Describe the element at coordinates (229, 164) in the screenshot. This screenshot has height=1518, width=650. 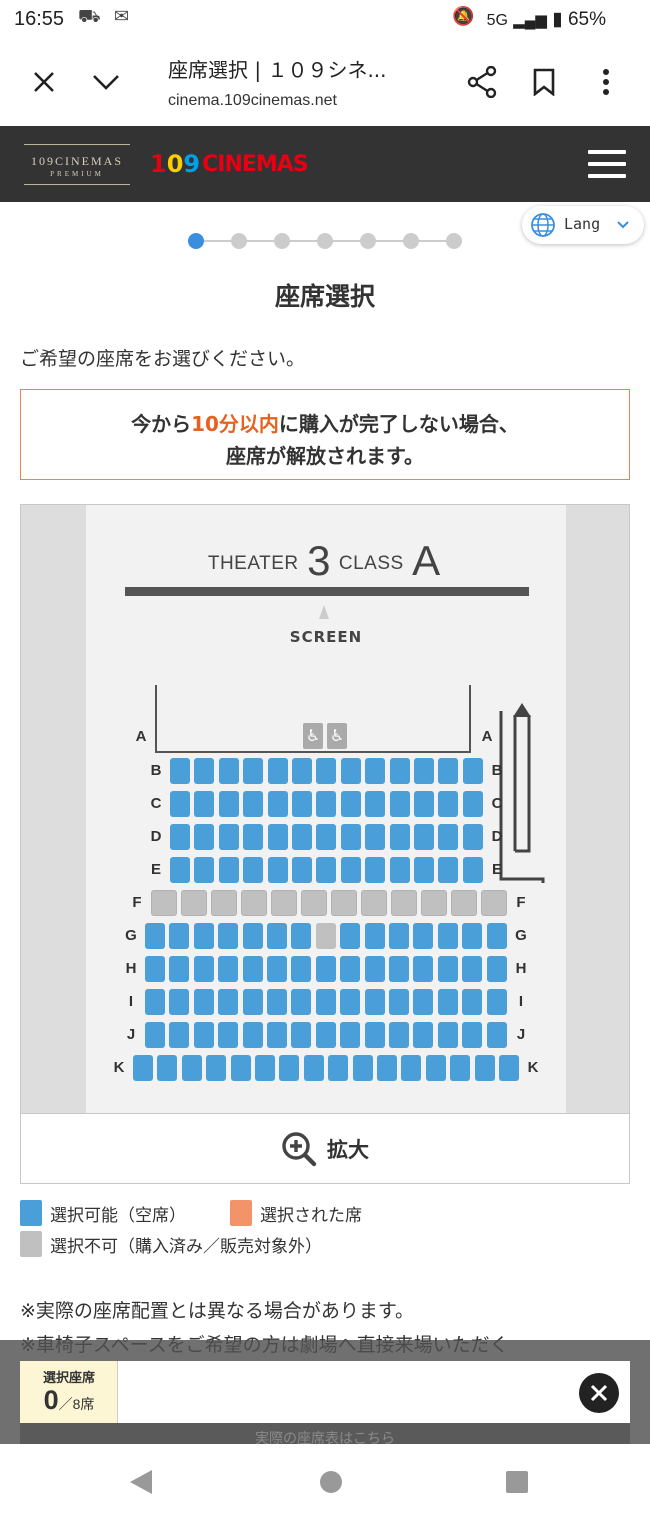
I see `cinemas-logo: 1 0 9 CINEMAS` at that location.